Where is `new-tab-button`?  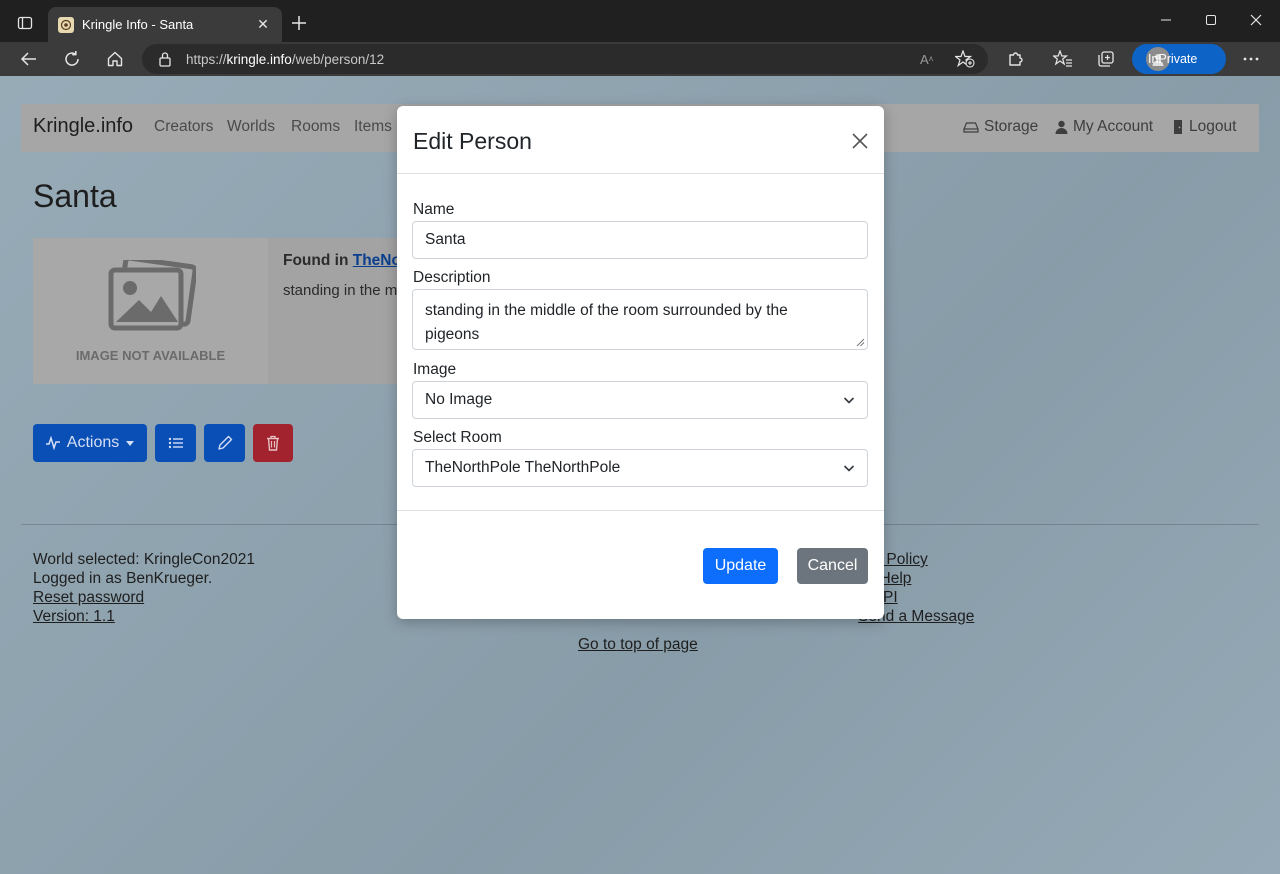 new-tab-button is located at coordinates (299, 23).